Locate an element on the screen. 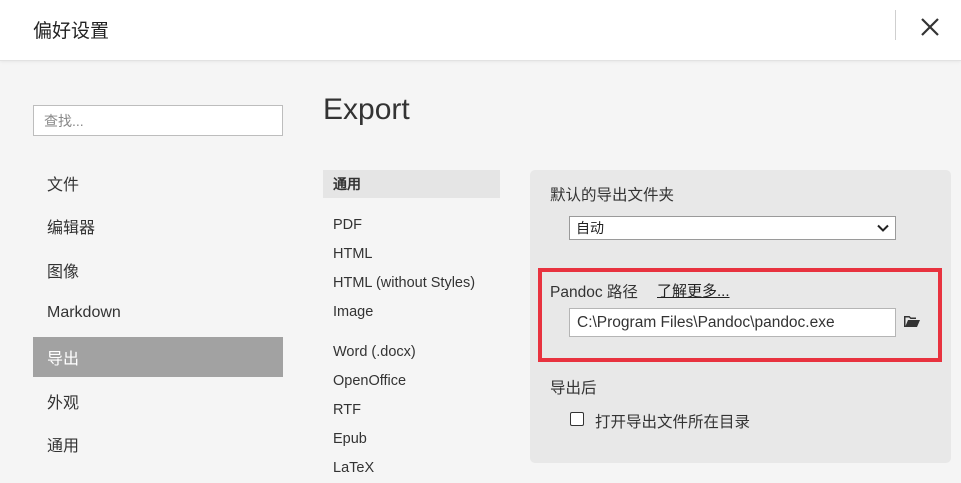 The height and width of the screenshot is (483, 961). export-item-pdf: PDF is located at coordinates (411, 225).